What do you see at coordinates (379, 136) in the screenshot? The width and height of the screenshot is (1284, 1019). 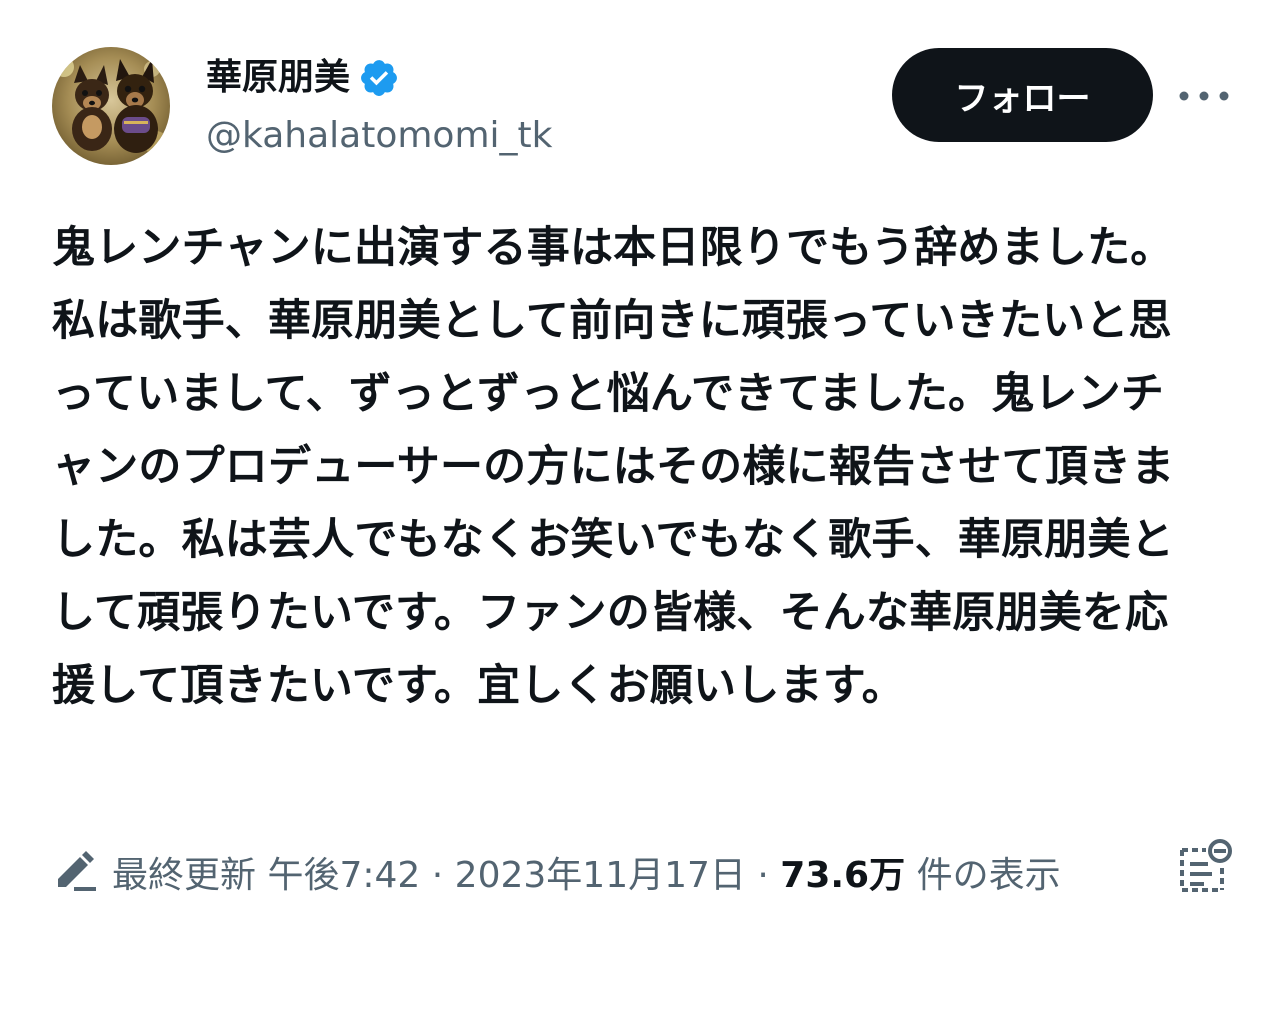 I see `author-handle: @kahalatomomi_tk` at bounding box center [379, 136].